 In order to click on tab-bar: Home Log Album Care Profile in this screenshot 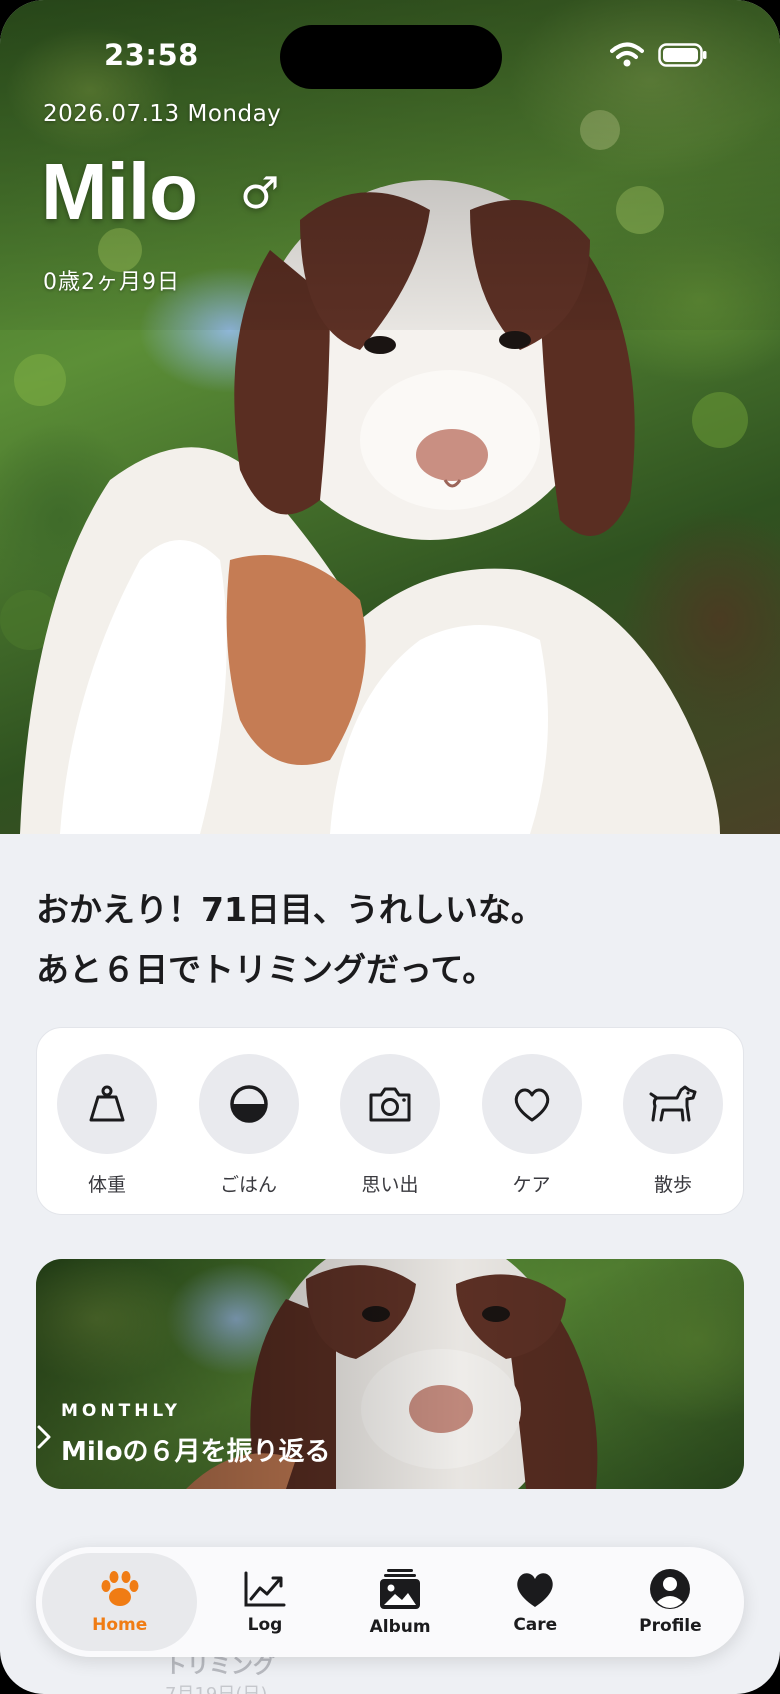, I will do `click(390, 1602)`.